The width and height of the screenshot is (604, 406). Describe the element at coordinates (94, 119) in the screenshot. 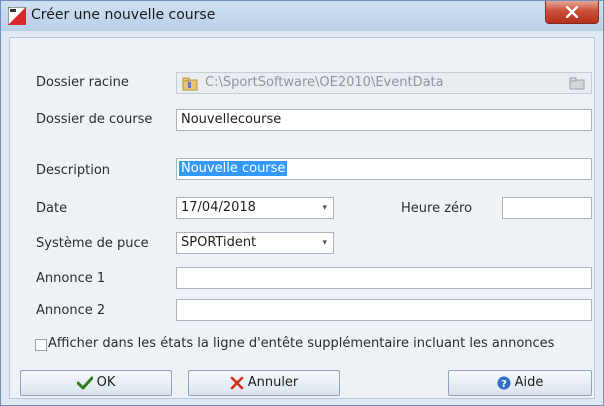

I see `course-folder-label: Dossier de course` at that location.